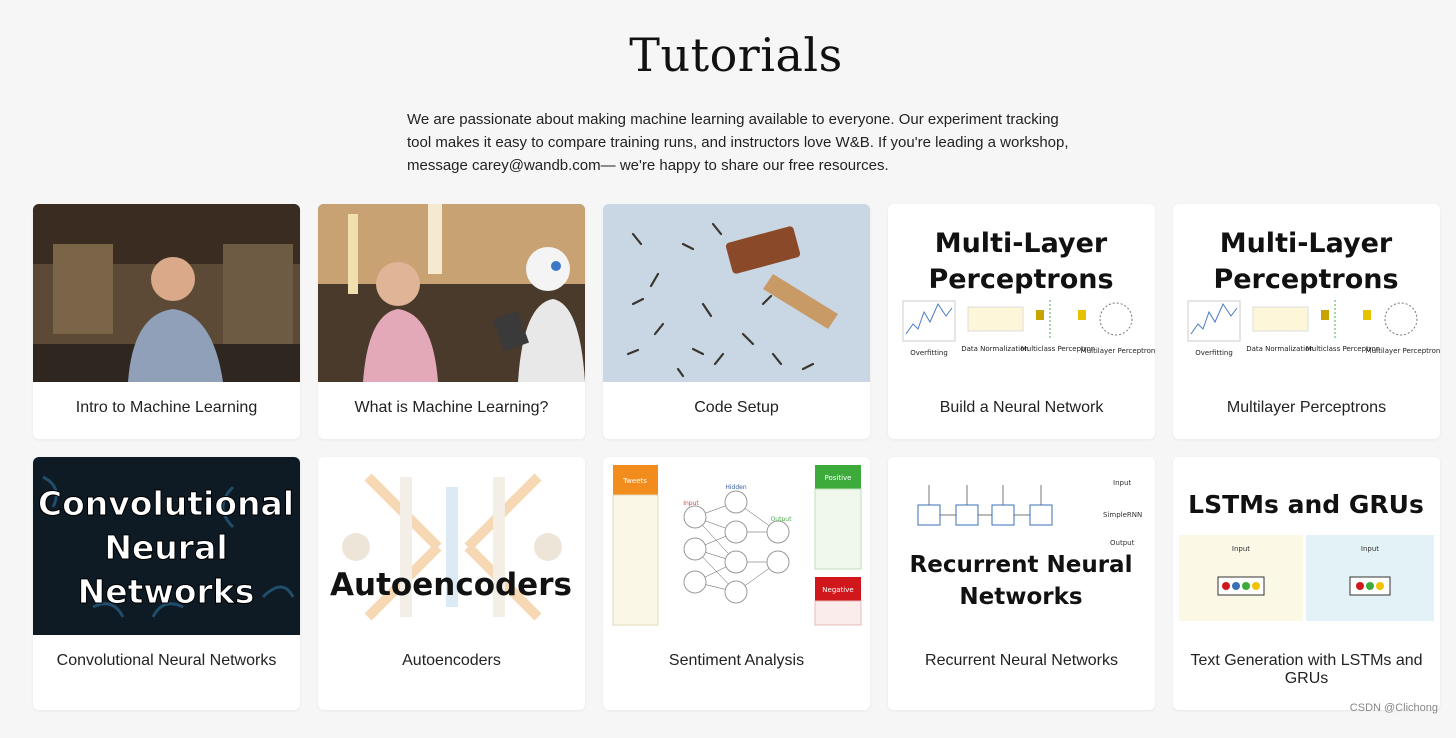  I want to click on card-title: Intro to Machine Learning, so click(166, 408).